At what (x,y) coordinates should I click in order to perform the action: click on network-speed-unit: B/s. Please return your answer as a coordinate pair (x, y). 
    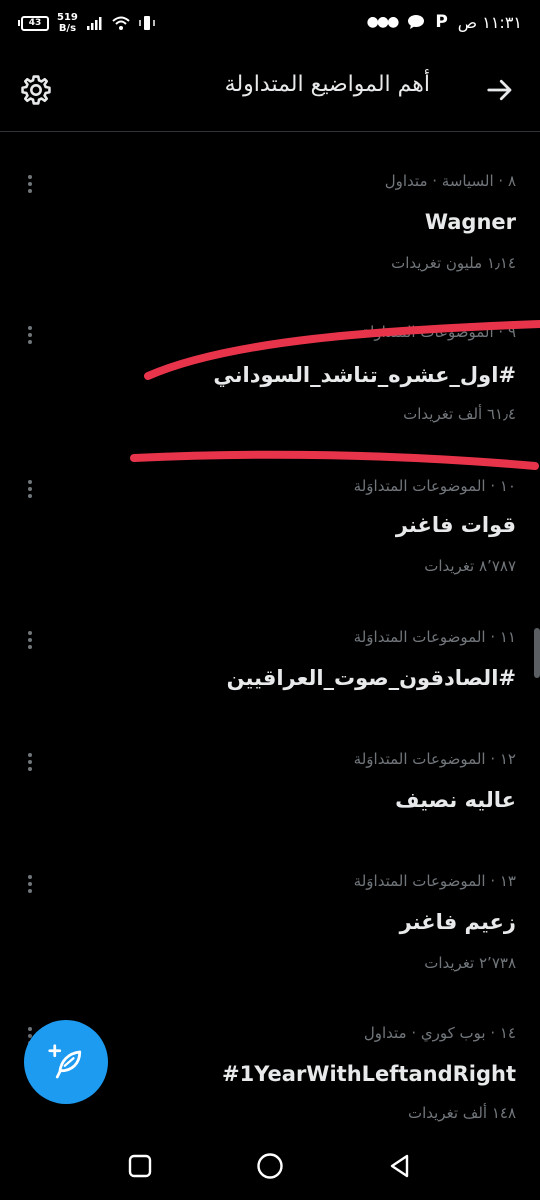
    Looking at the image, I should click on (67, 28).